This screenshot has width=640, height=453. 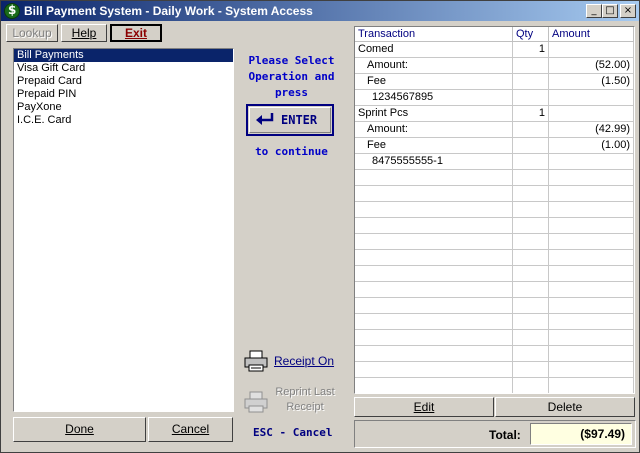 What do you see at coordinates (305, 392) in the screenshot?
I see `reprint-line-1: Reprint Last` at bounding box center [305, 392].